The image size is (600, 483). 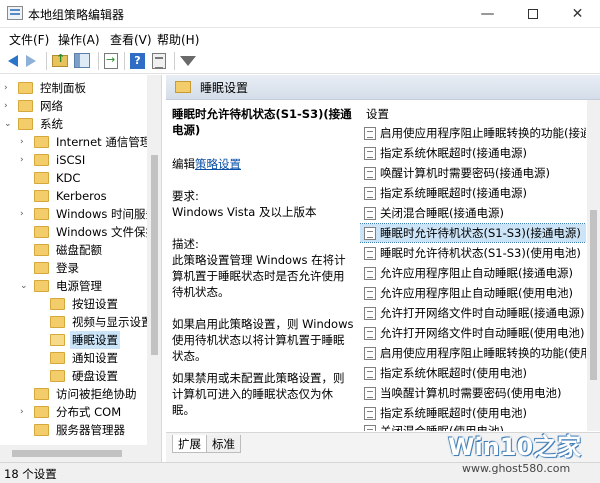 I want to click on setting-row: 唤醒计算机时需要密码(接通电源), so click(x=473, y=173).